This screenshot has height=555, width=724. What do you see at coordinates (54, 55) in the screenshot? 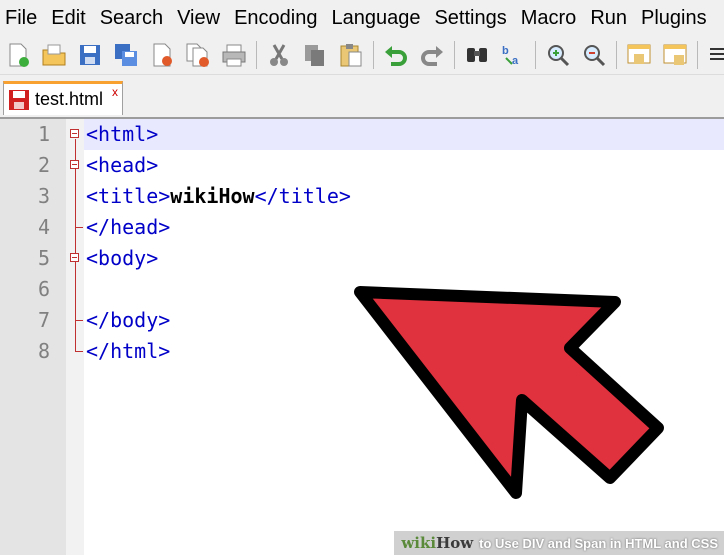
I see `open-file-icon` at bounding box center [54, 55].